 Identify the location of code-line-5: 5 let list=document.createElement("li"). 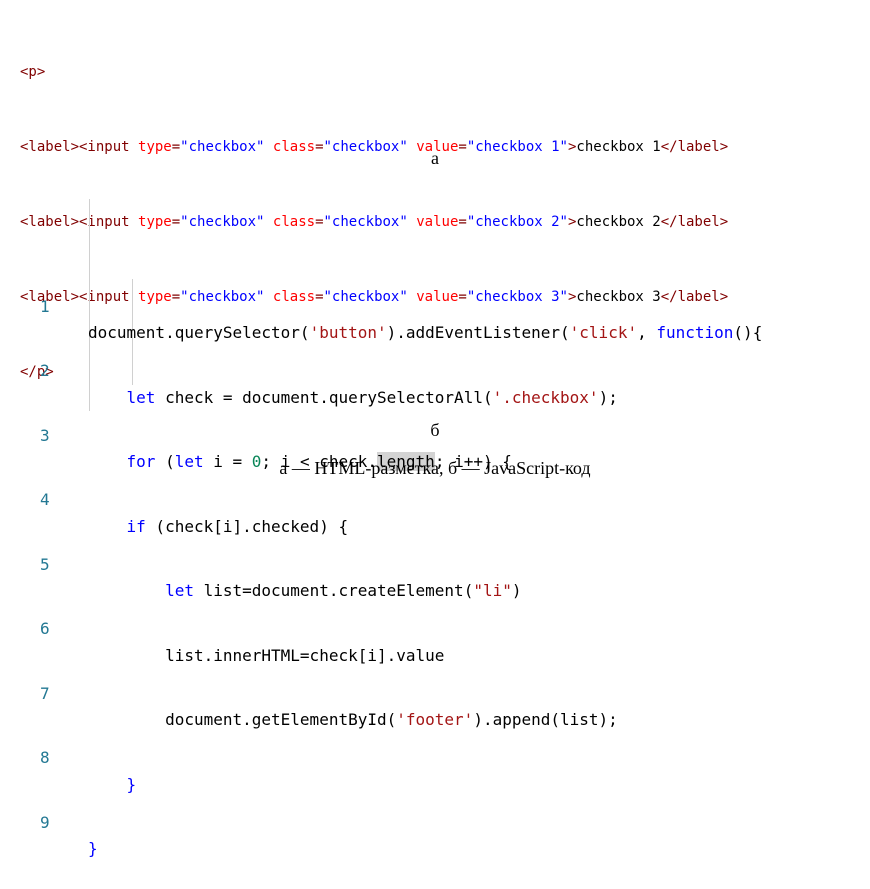
(435, 563).